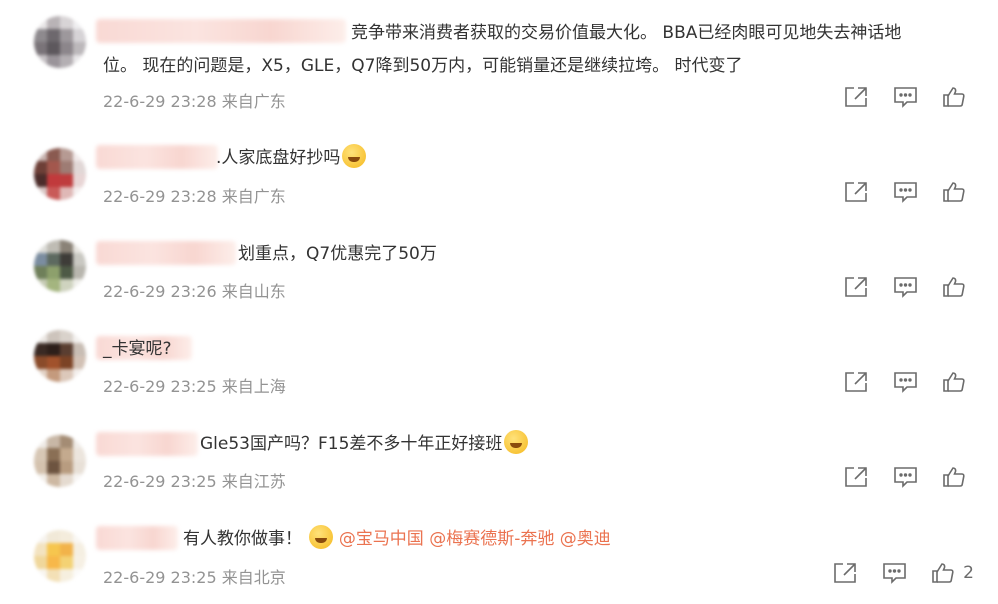 The image size is (998, 604). What do you see at coordinates (291, 158) in the screenshot?
I see `comment-text: .人家底盘好抄吗` at bounding box center [291, 158].